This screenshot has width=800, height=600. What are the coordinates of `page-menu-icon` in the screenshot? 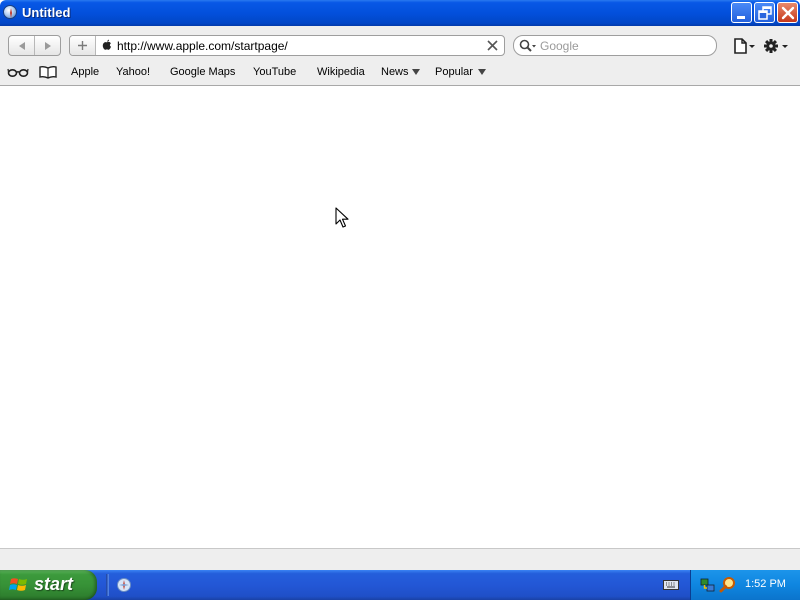 It's located at (744, 46).